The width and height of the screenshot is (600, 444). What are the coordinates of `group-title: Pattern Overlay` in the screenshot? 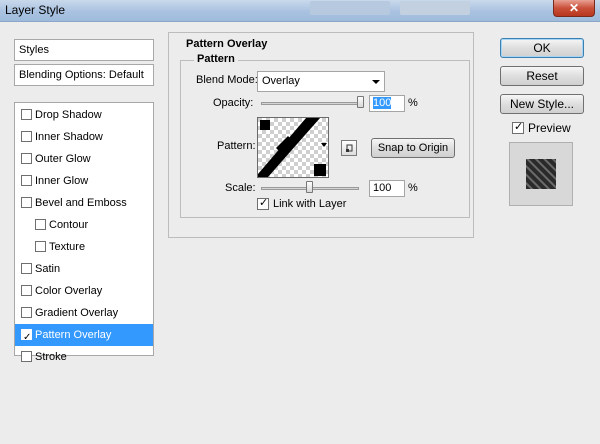 It's located at (227, 44).